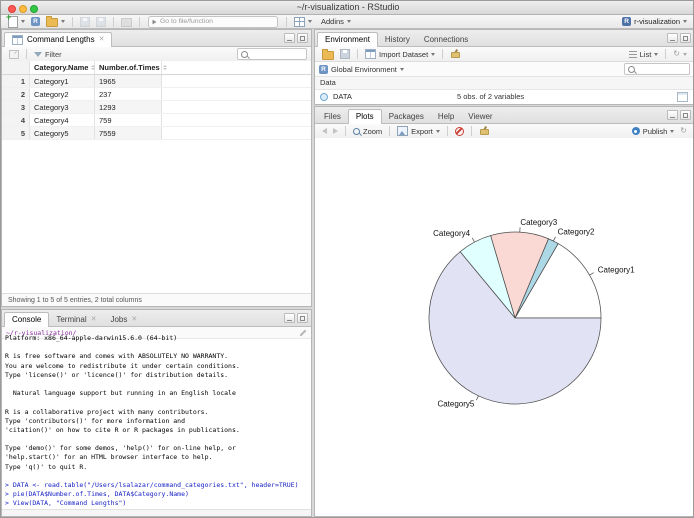 This screenshot has height=518, width=694. Describe the element at coordinates (131, 67) in the screenshot. I see `column-header-times: Number.of.Times` at that location.